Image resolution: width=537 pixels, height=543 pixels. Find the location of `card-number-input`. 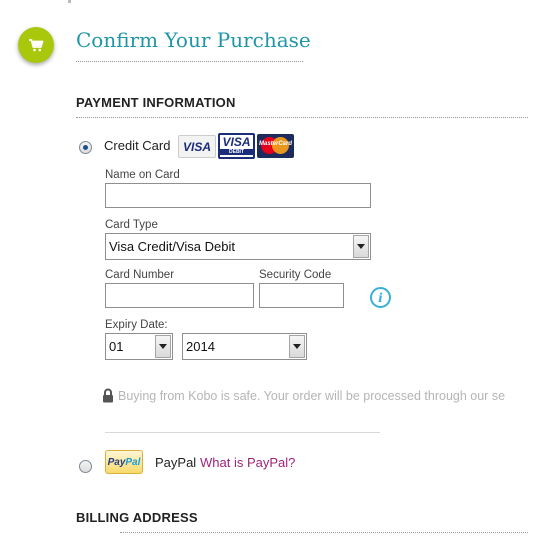

card-number-input is located at coordinates (179, 295).